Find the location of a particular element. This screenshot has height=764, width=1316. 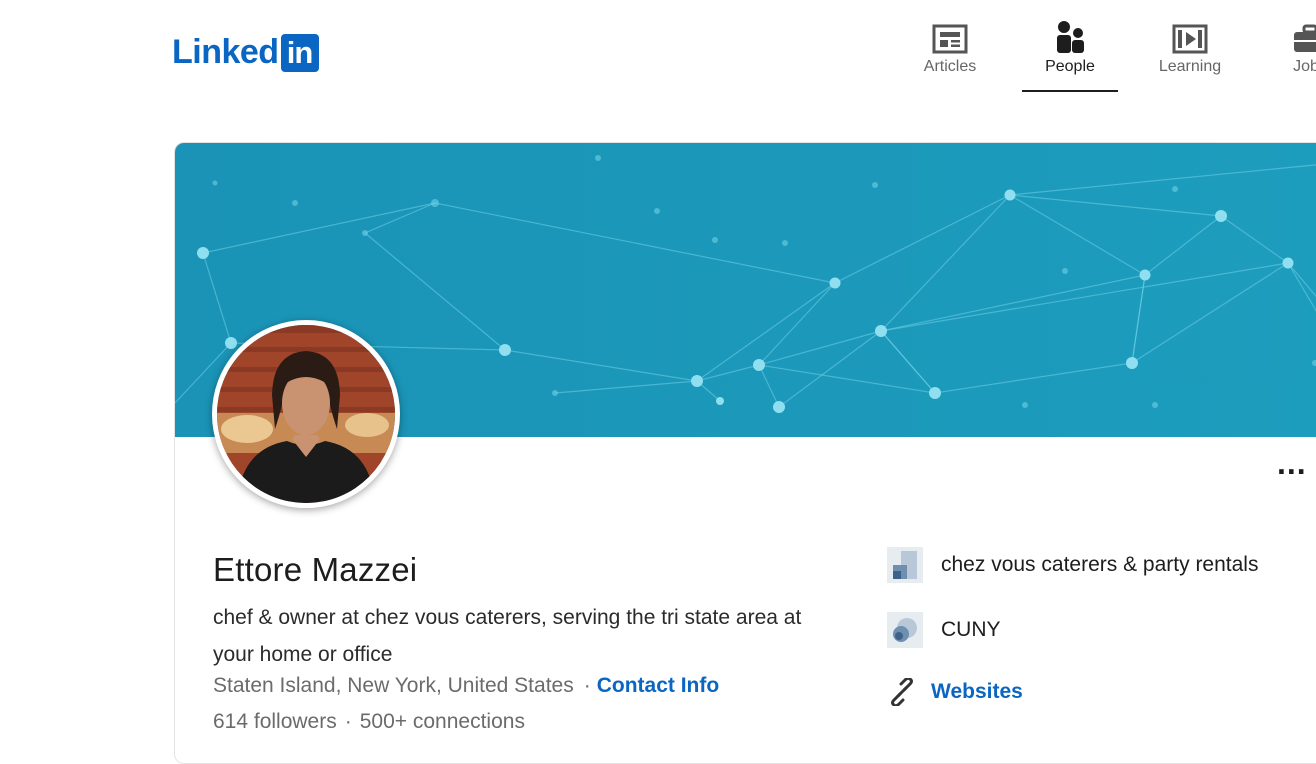

school-name: CUNY is located at coordinates (971, 629).